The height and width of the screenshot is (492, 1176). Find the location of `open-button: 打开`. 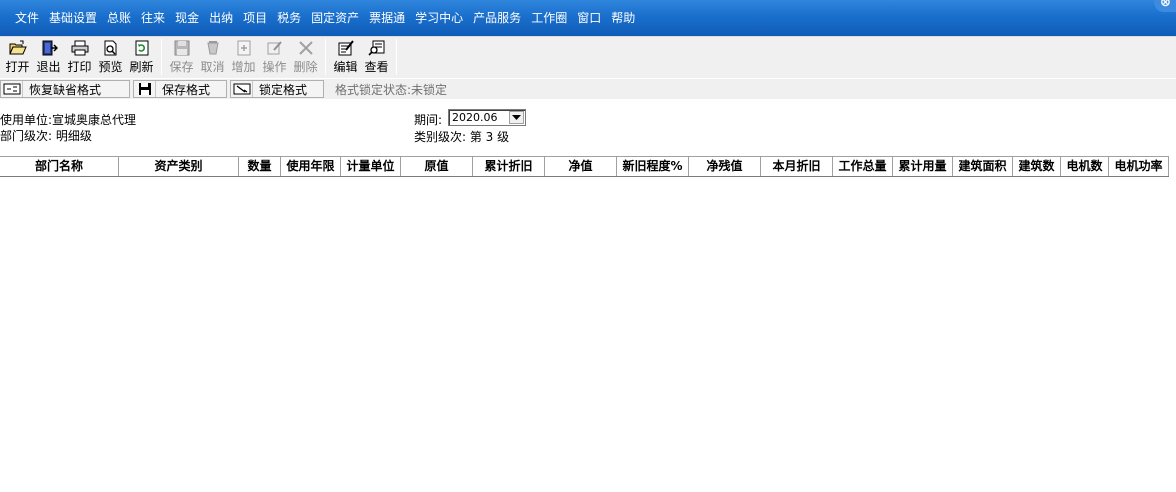

open-button: 打开 is located at coordinates (17, 58).